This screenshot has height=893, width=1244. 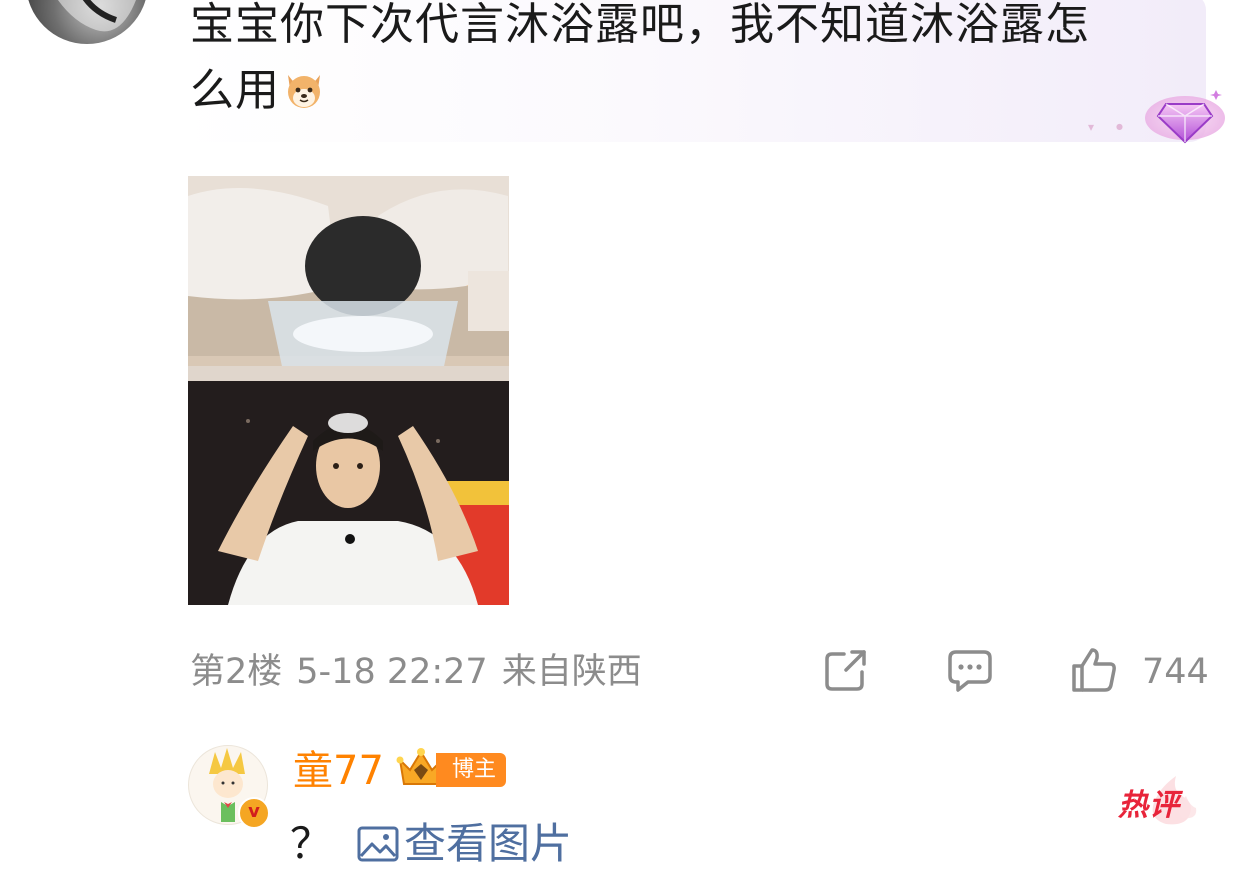 What do you see at coordinates (236, 672) in the screenshot?
I see `floor-number: 第2楼` at bounding box center [236, 672].